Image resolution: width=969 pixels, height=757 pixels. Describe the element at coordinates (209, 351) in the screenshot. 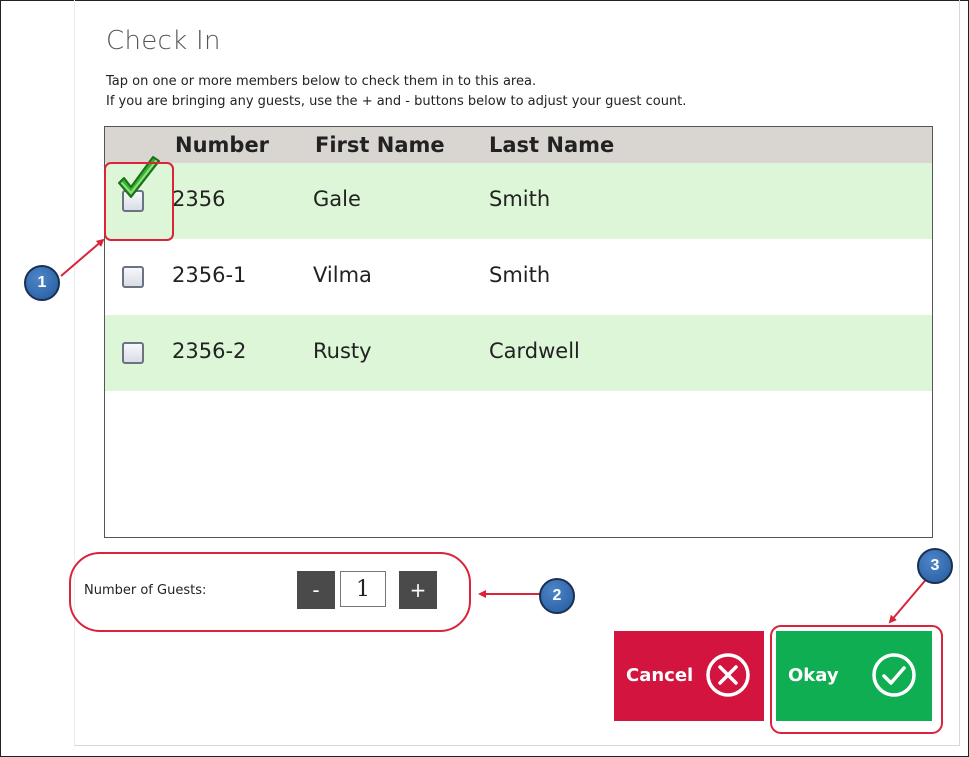

I see `member-number: 2356-2` at that location.